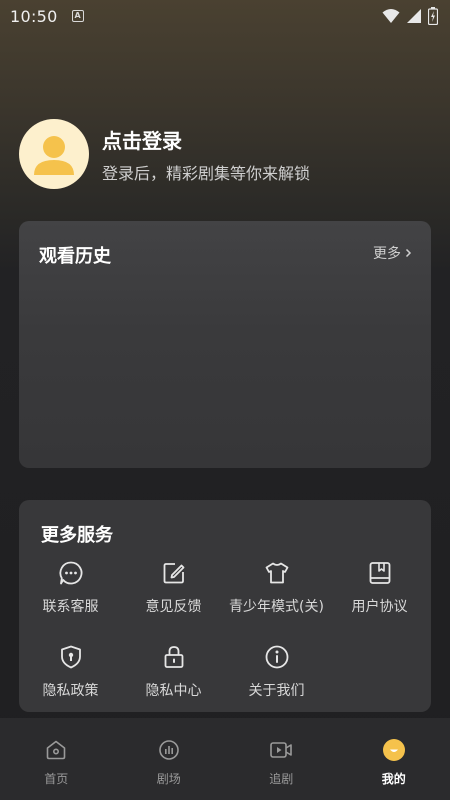 This screenshot has width=450, height=800. I want to click on battery-icon, so click(433, 16).